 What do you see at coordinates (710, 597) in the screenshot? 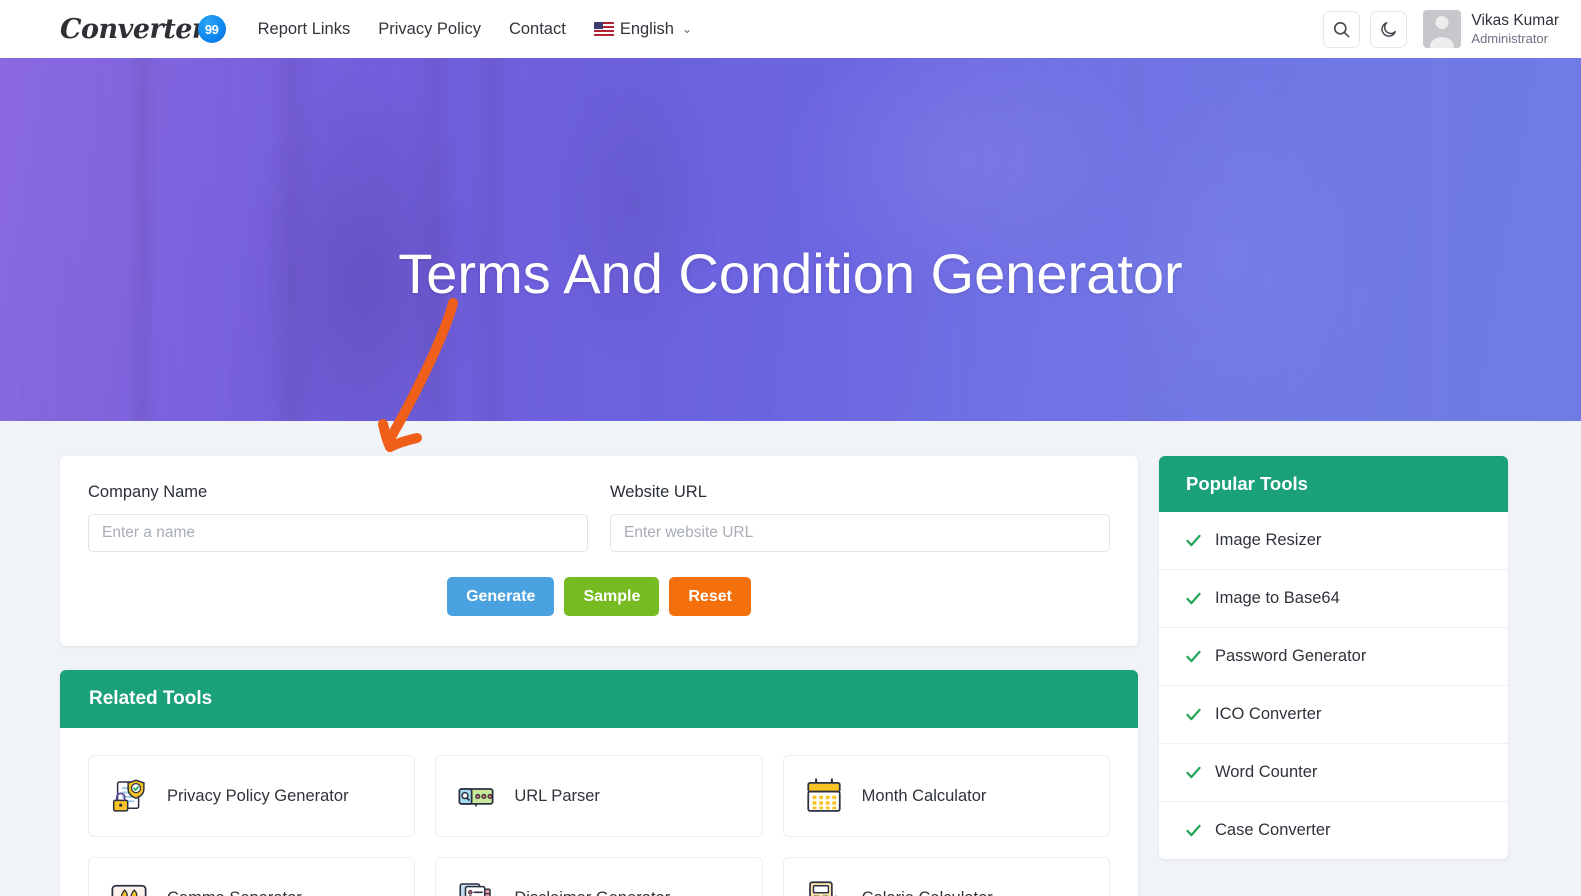
I see `reset-button: Reset` at bounding box center [710, 597].